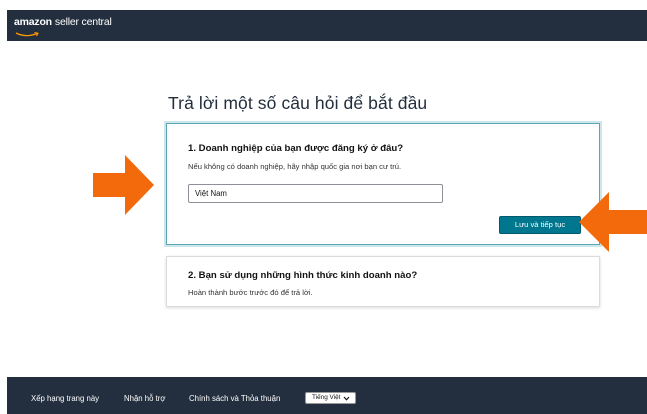 Image resolution: width=647 pixels, height=414 pixels. I want to click on logo-product: seller central, so click(83, 22).